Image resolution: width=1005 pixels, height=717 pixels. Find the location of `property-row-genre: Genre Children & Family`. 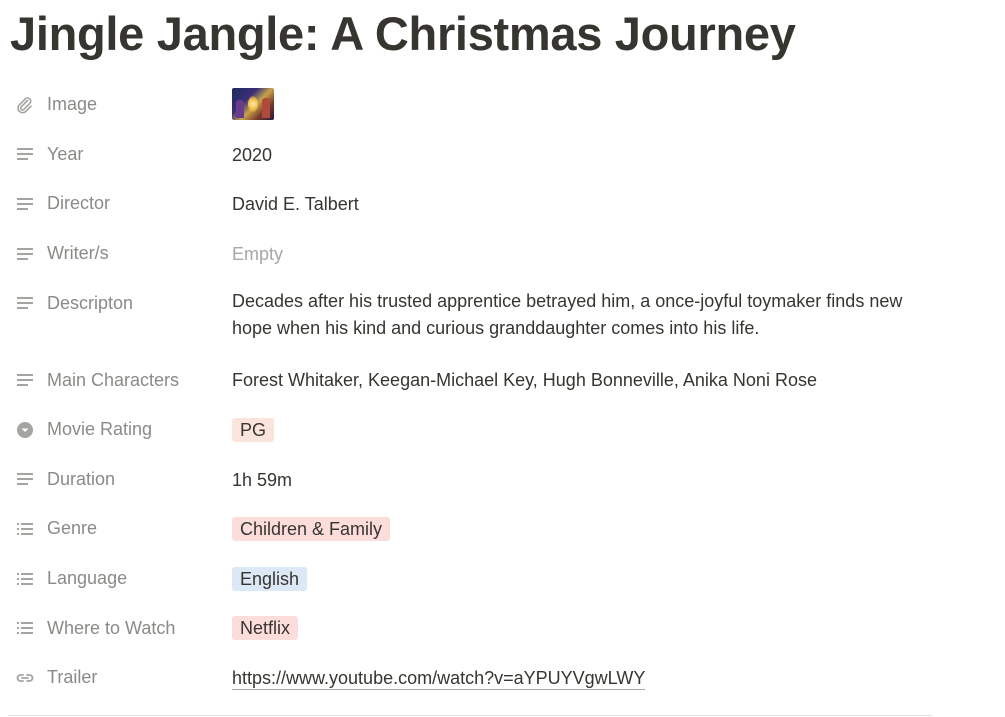

property-row-genre: Genre Children & Family is located at coordinates (473, 529).